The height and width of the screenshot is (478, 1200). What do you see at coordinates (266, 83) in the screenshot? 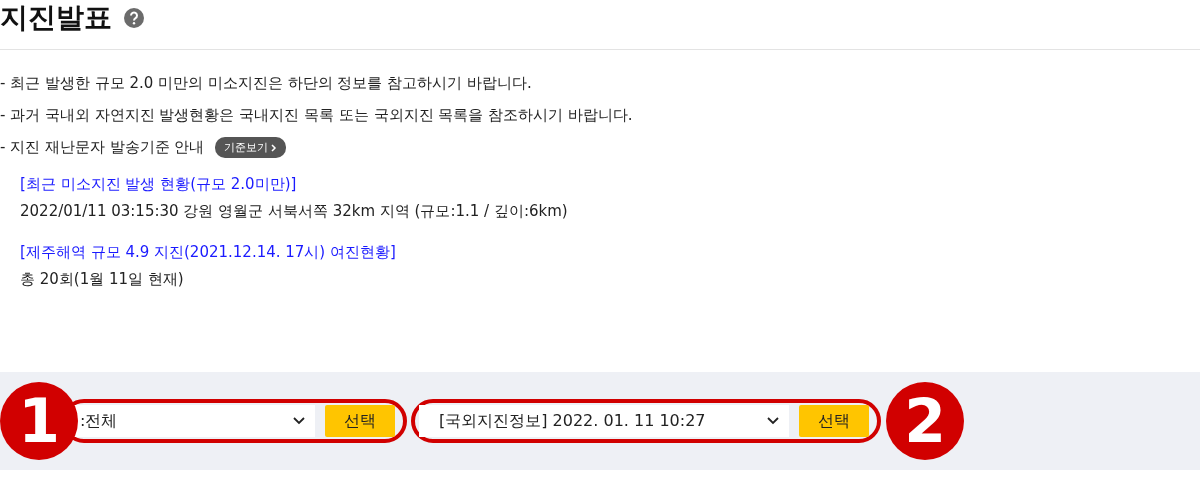
I see `notice-text: - 최근 발생한 규모 2.0 미만의 미소지진은 하단의 정보를 참고하시기 바랍니다.` at bounding box center [266, 83].